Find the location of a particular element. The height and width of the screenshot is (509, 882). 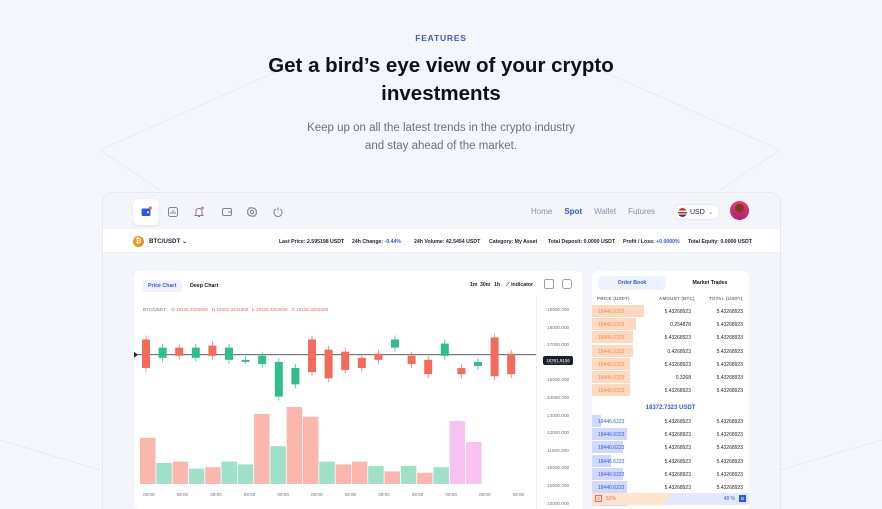

col-amount: AMOUNT (BTC) is located at coordinates (677, 298).